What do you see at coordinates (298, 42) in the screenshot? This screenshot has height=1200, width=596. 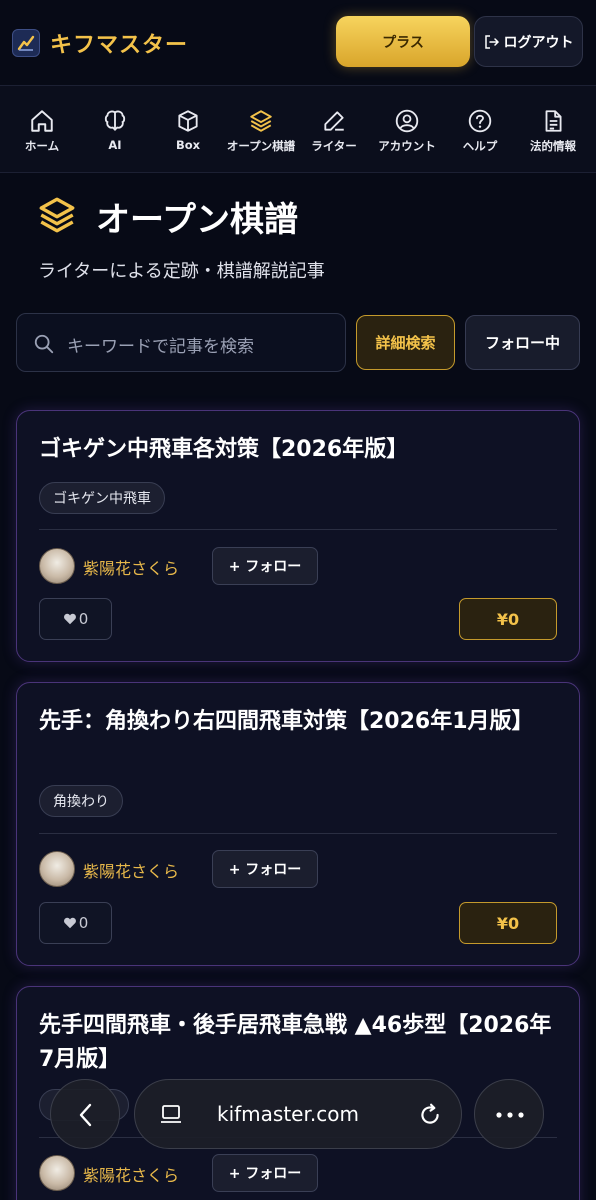 I see `app-header: キフマスター プラス ログアウト` at bounding box center [298, 42].